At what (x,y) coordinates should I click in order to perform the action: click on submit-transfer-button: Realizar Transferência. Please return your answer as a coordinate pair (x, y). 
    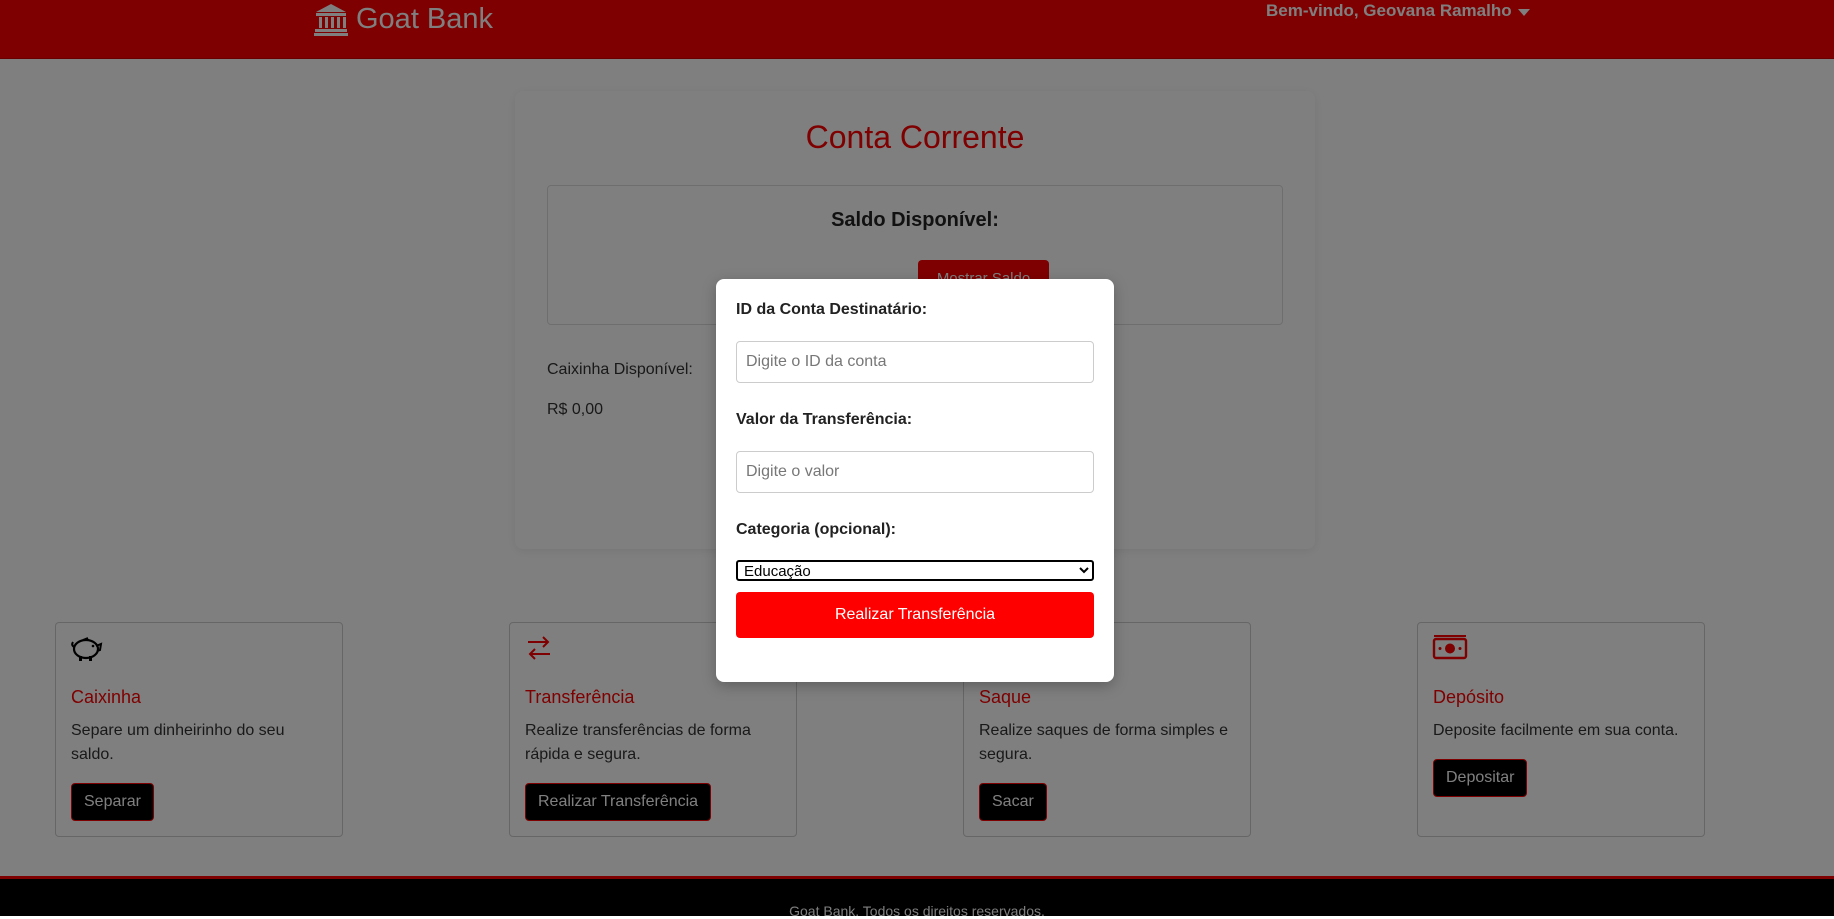
    Looking at the image, I should click on (915, 615).